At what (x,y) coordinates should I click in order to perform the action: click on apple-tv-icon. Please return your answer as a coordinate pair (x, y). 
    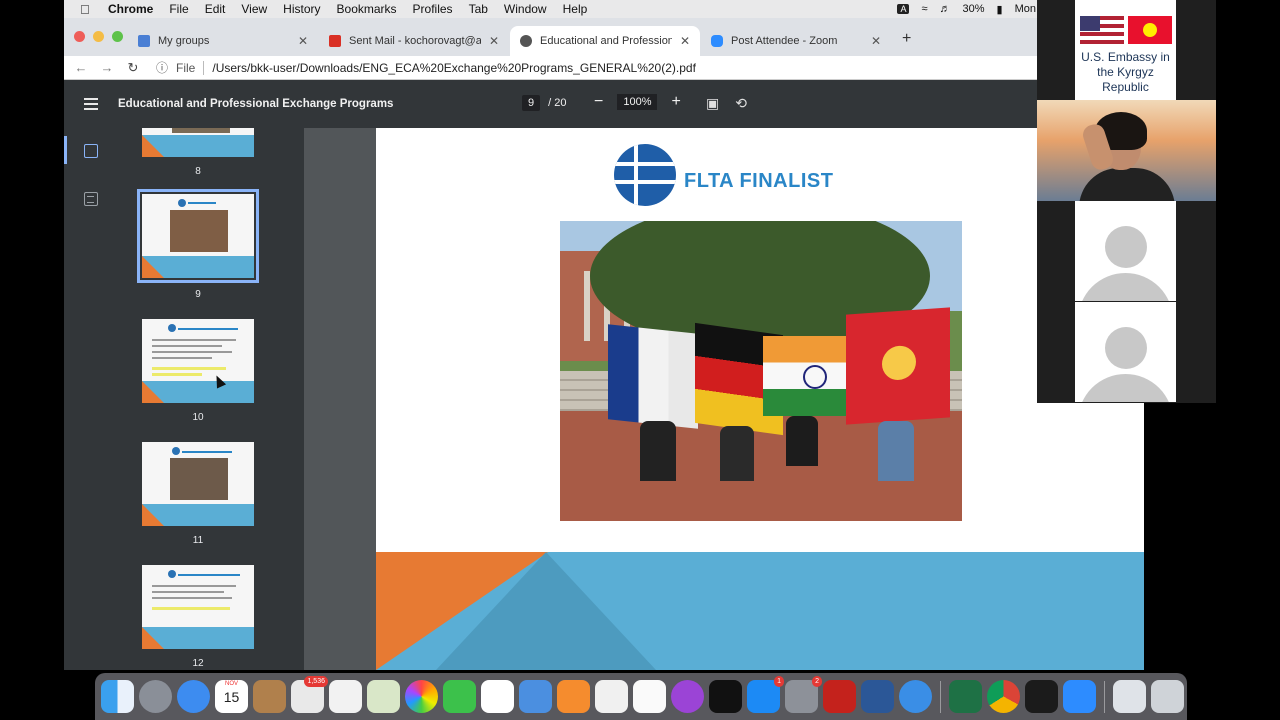
    Looking at the image, I should click on (725, 696).